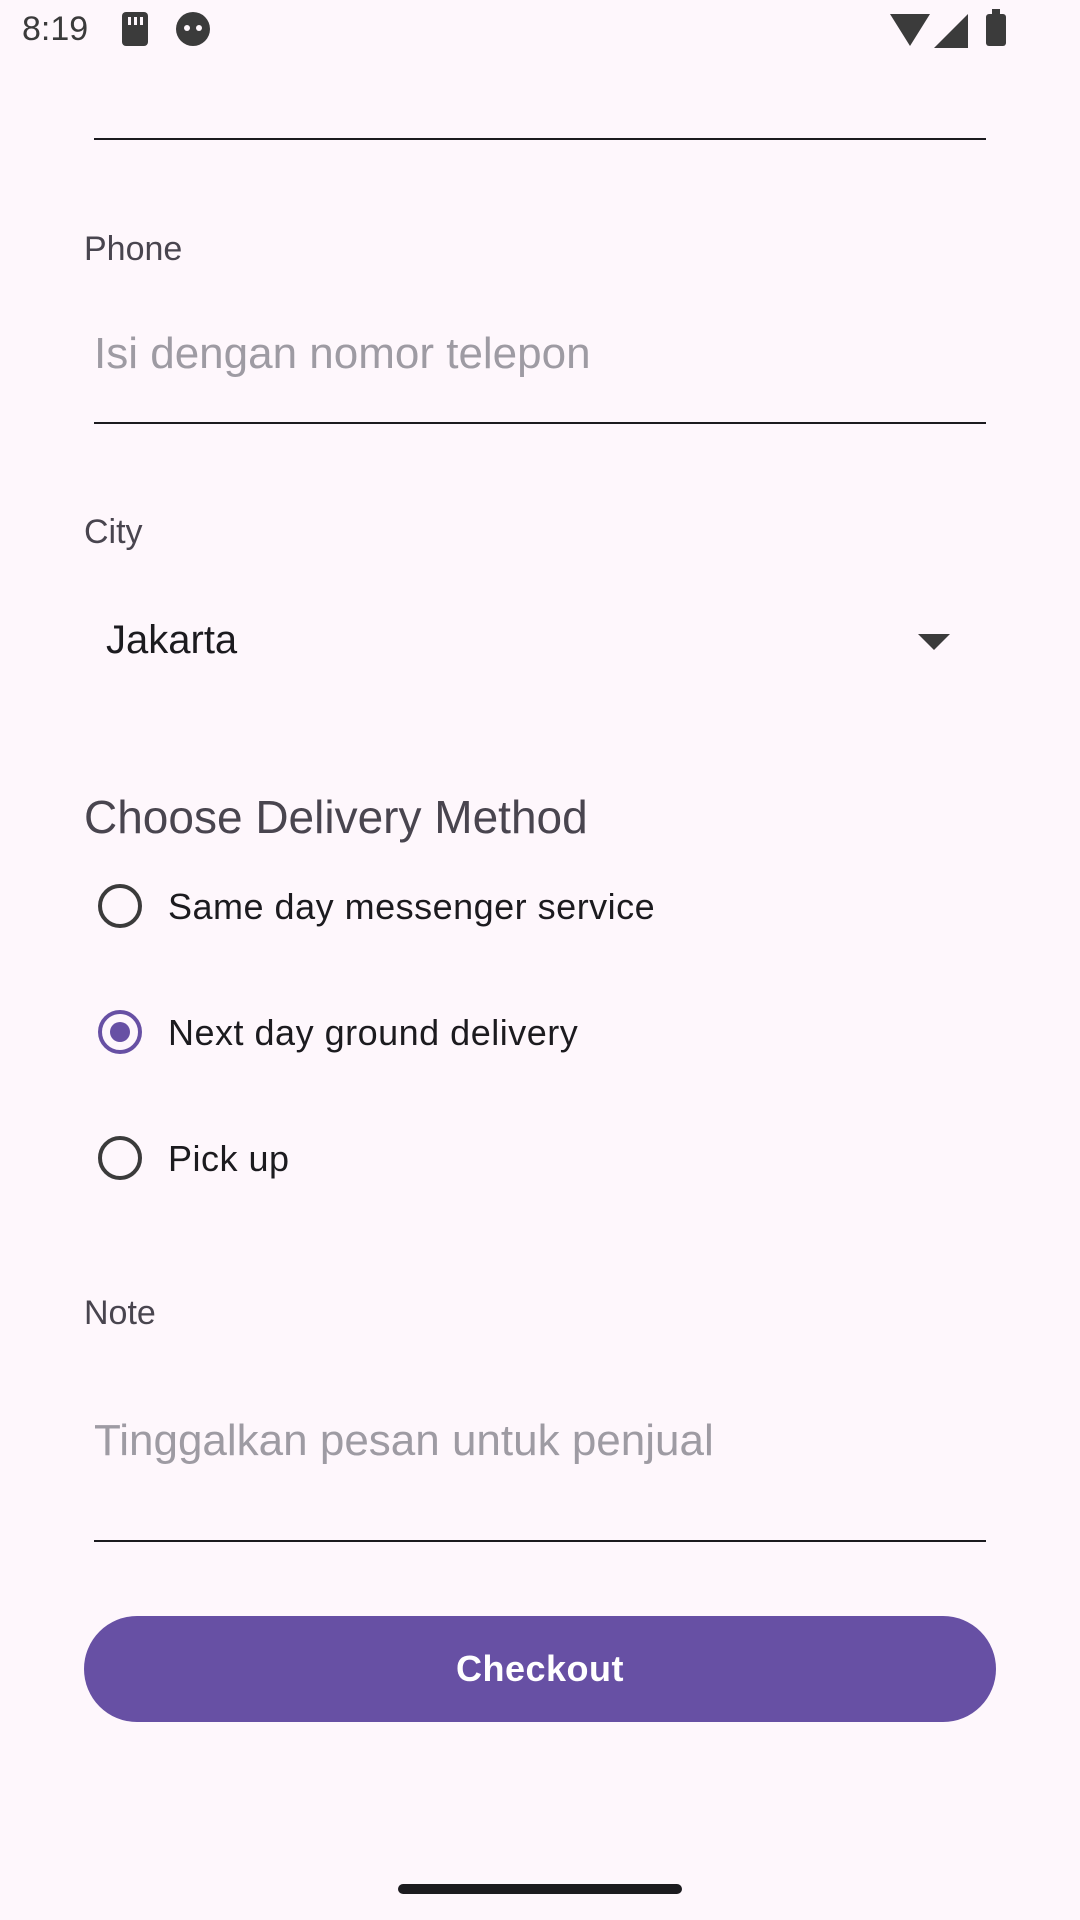 Image resolution: width=1080 pixels, height=1920 pixels. I want to click on radio-label: Same day messenger service, so click(412, 906).